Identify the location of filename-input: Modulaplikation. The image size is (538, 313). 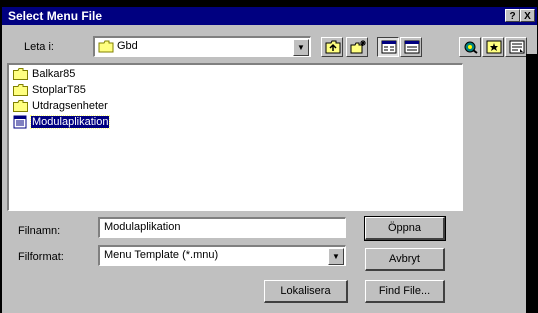
(222, 227).